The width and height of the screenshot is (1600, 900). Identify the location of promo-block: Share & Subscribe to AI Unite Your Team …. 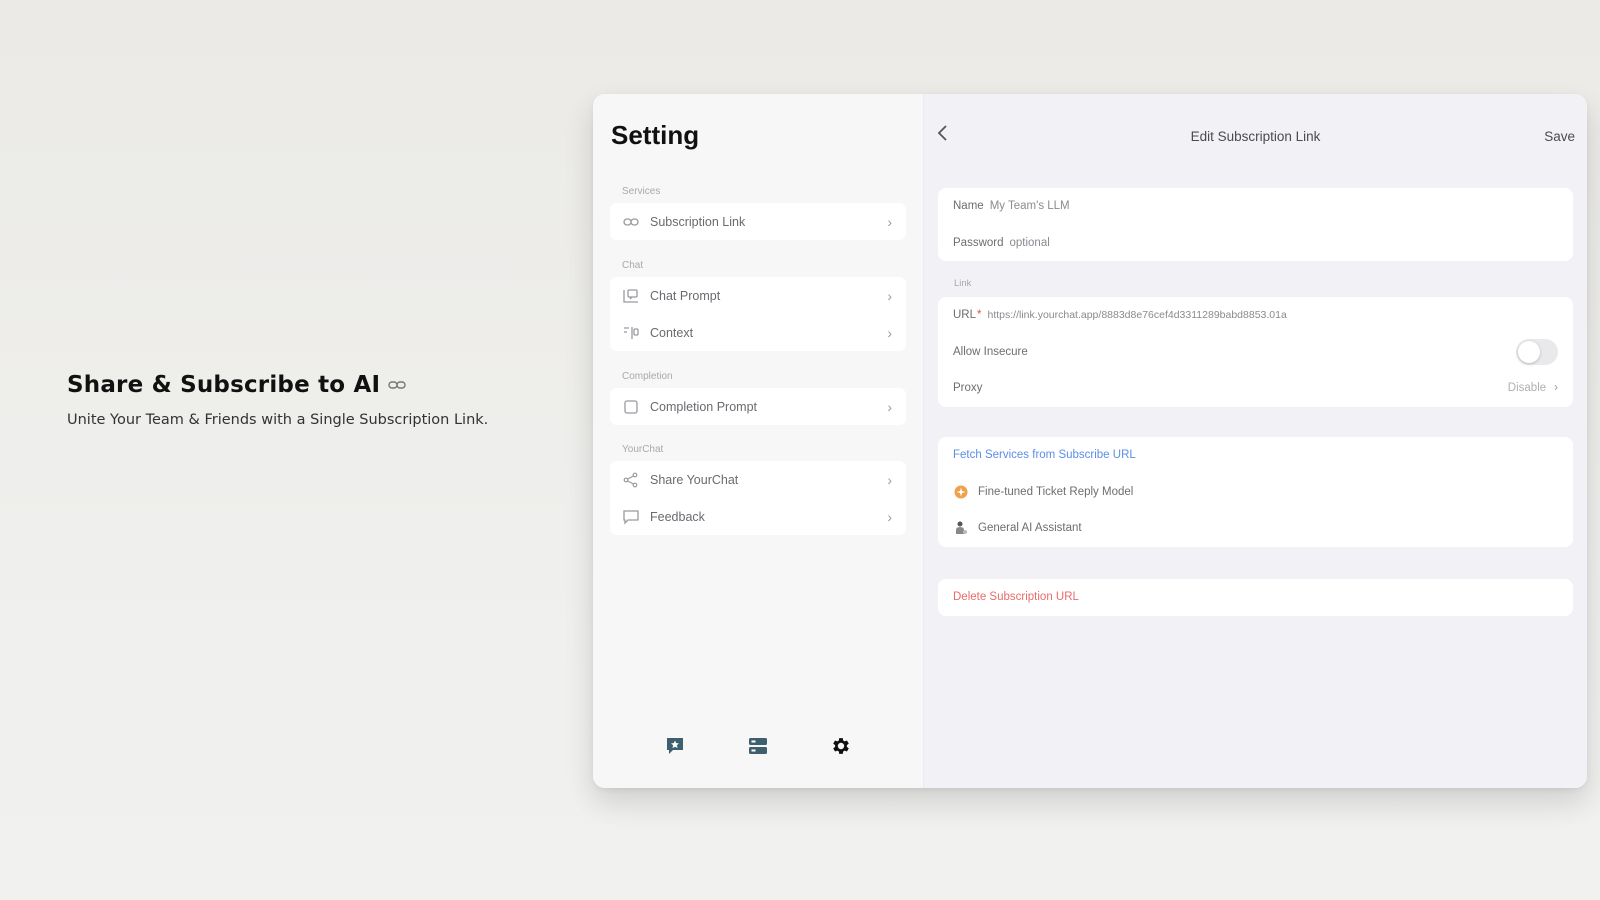
(287, 401).